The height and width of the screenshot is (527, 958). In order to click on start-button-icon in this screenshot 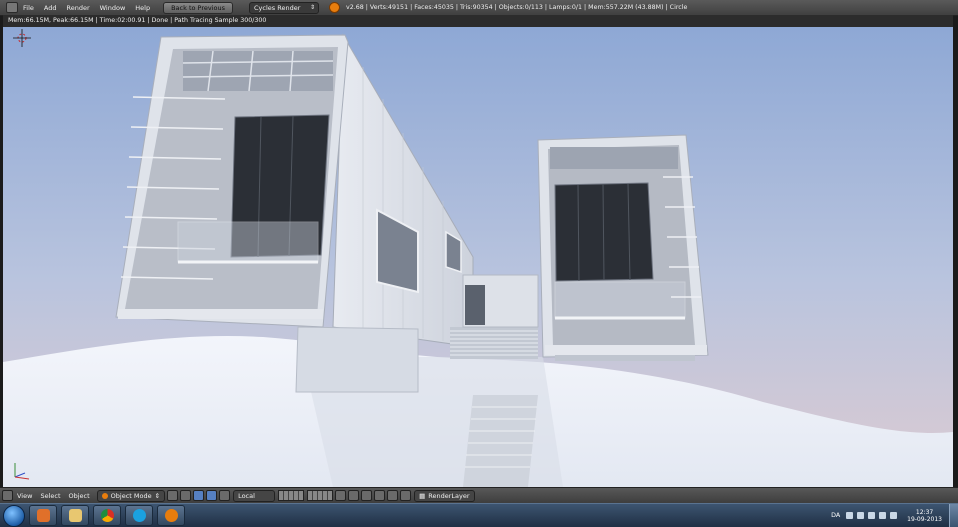, I will do `click(14, 515)`.